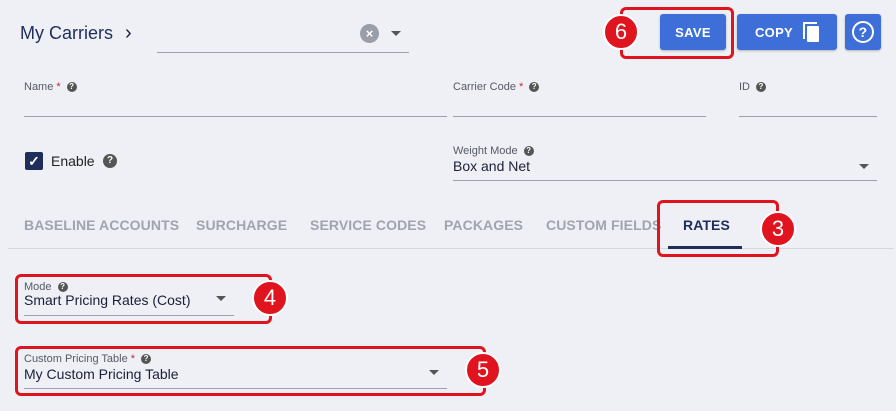 This screenshot has width=896, height=411. Describe the element at coordinates (744, 87) in the screenshot. I see `id-label-text: ID` at that location.